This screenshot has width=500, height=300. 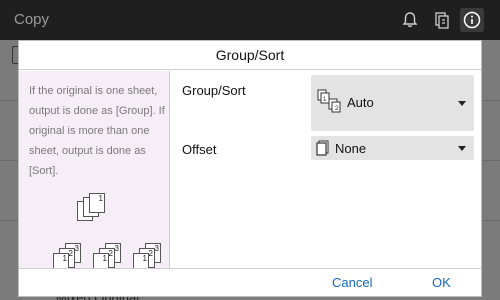 What do you see at coordinates (329, 101) in the screenshot?
I see `group-sort-icon: 1 2` at bounding box center [329, 101].